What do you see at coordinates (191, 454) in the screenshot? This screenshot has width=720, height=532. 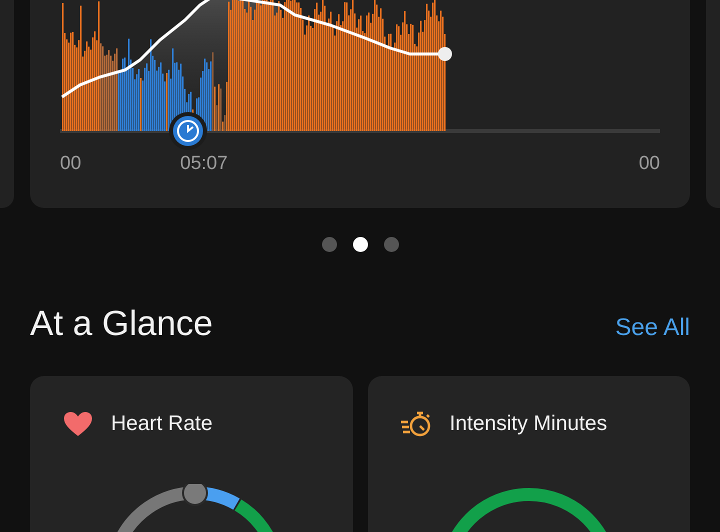 I see `metric-card: Heart Rate` at bounding box center [191, 454].